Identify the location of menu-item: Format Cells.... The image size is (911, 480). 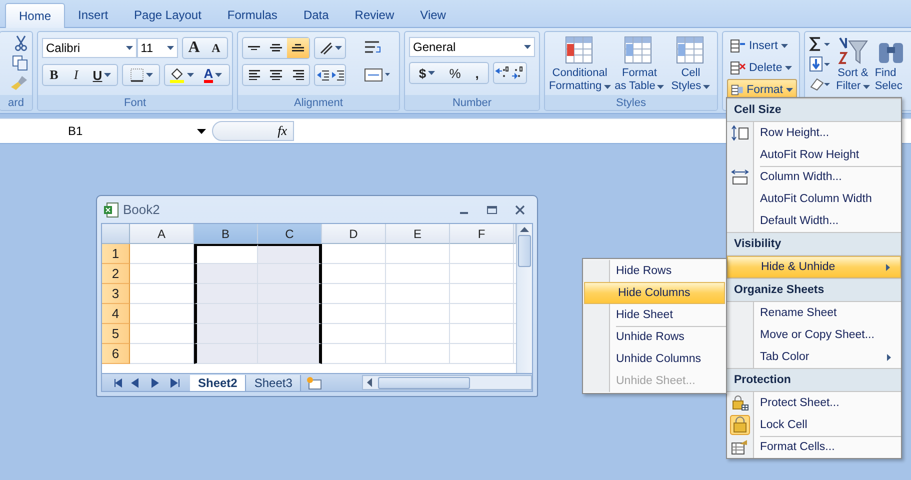
(814, 447).